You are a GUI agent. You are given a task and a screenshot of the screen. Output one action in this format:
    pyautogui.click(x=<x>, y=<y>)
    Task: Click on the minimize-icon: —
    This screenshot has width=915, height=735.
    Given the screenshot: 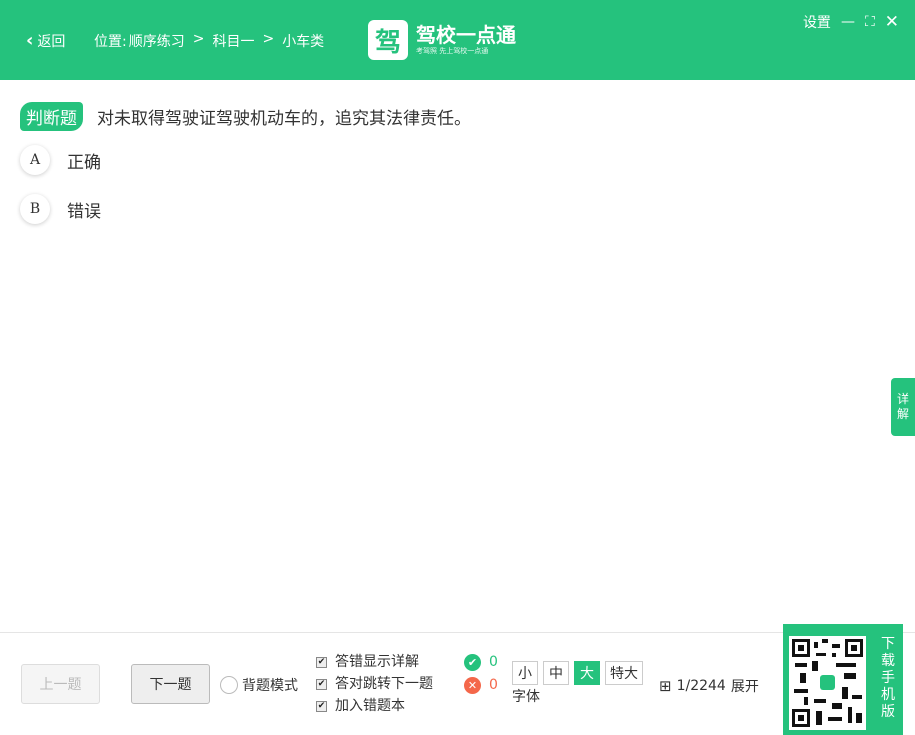 What is the action you would take?
    pyautogui.click(x=848, y=22)
    